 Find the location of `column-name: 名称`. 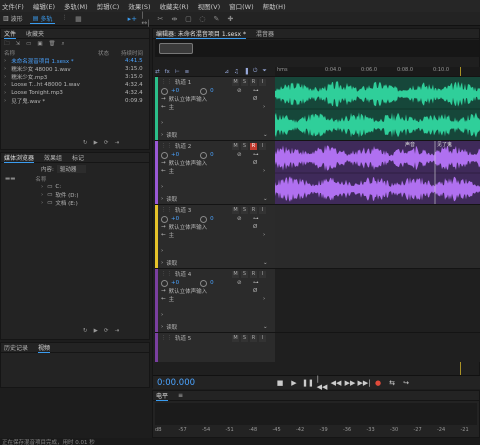

column-name: 名称 is located at coordinates (9, 53).